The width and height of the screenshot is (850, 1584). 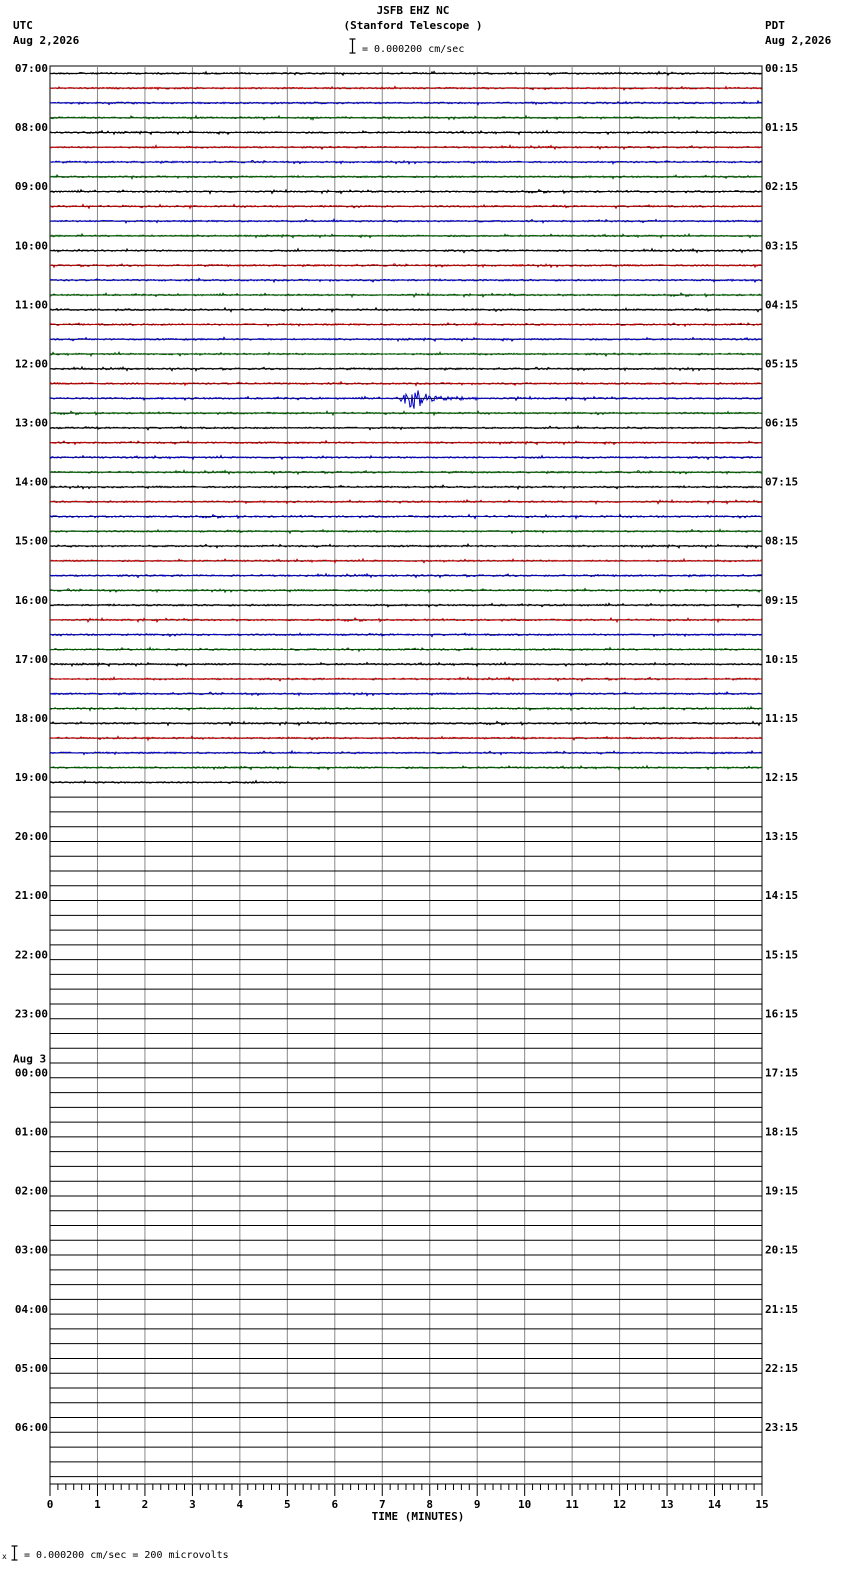 What do you see at coordinates (781, 718) in the screenshot?
I see `pdt-hour-label: 11:15` at bounding box center [781, 718].